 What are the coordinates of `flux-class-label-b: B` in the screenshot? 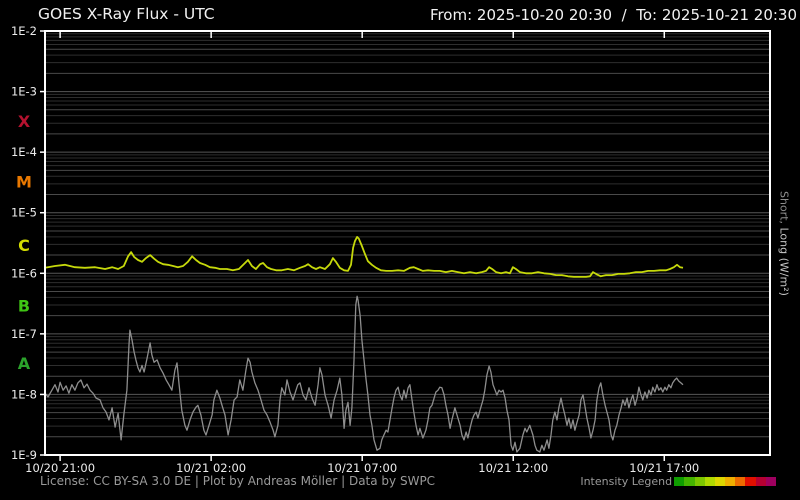 It's located at (24, 306).